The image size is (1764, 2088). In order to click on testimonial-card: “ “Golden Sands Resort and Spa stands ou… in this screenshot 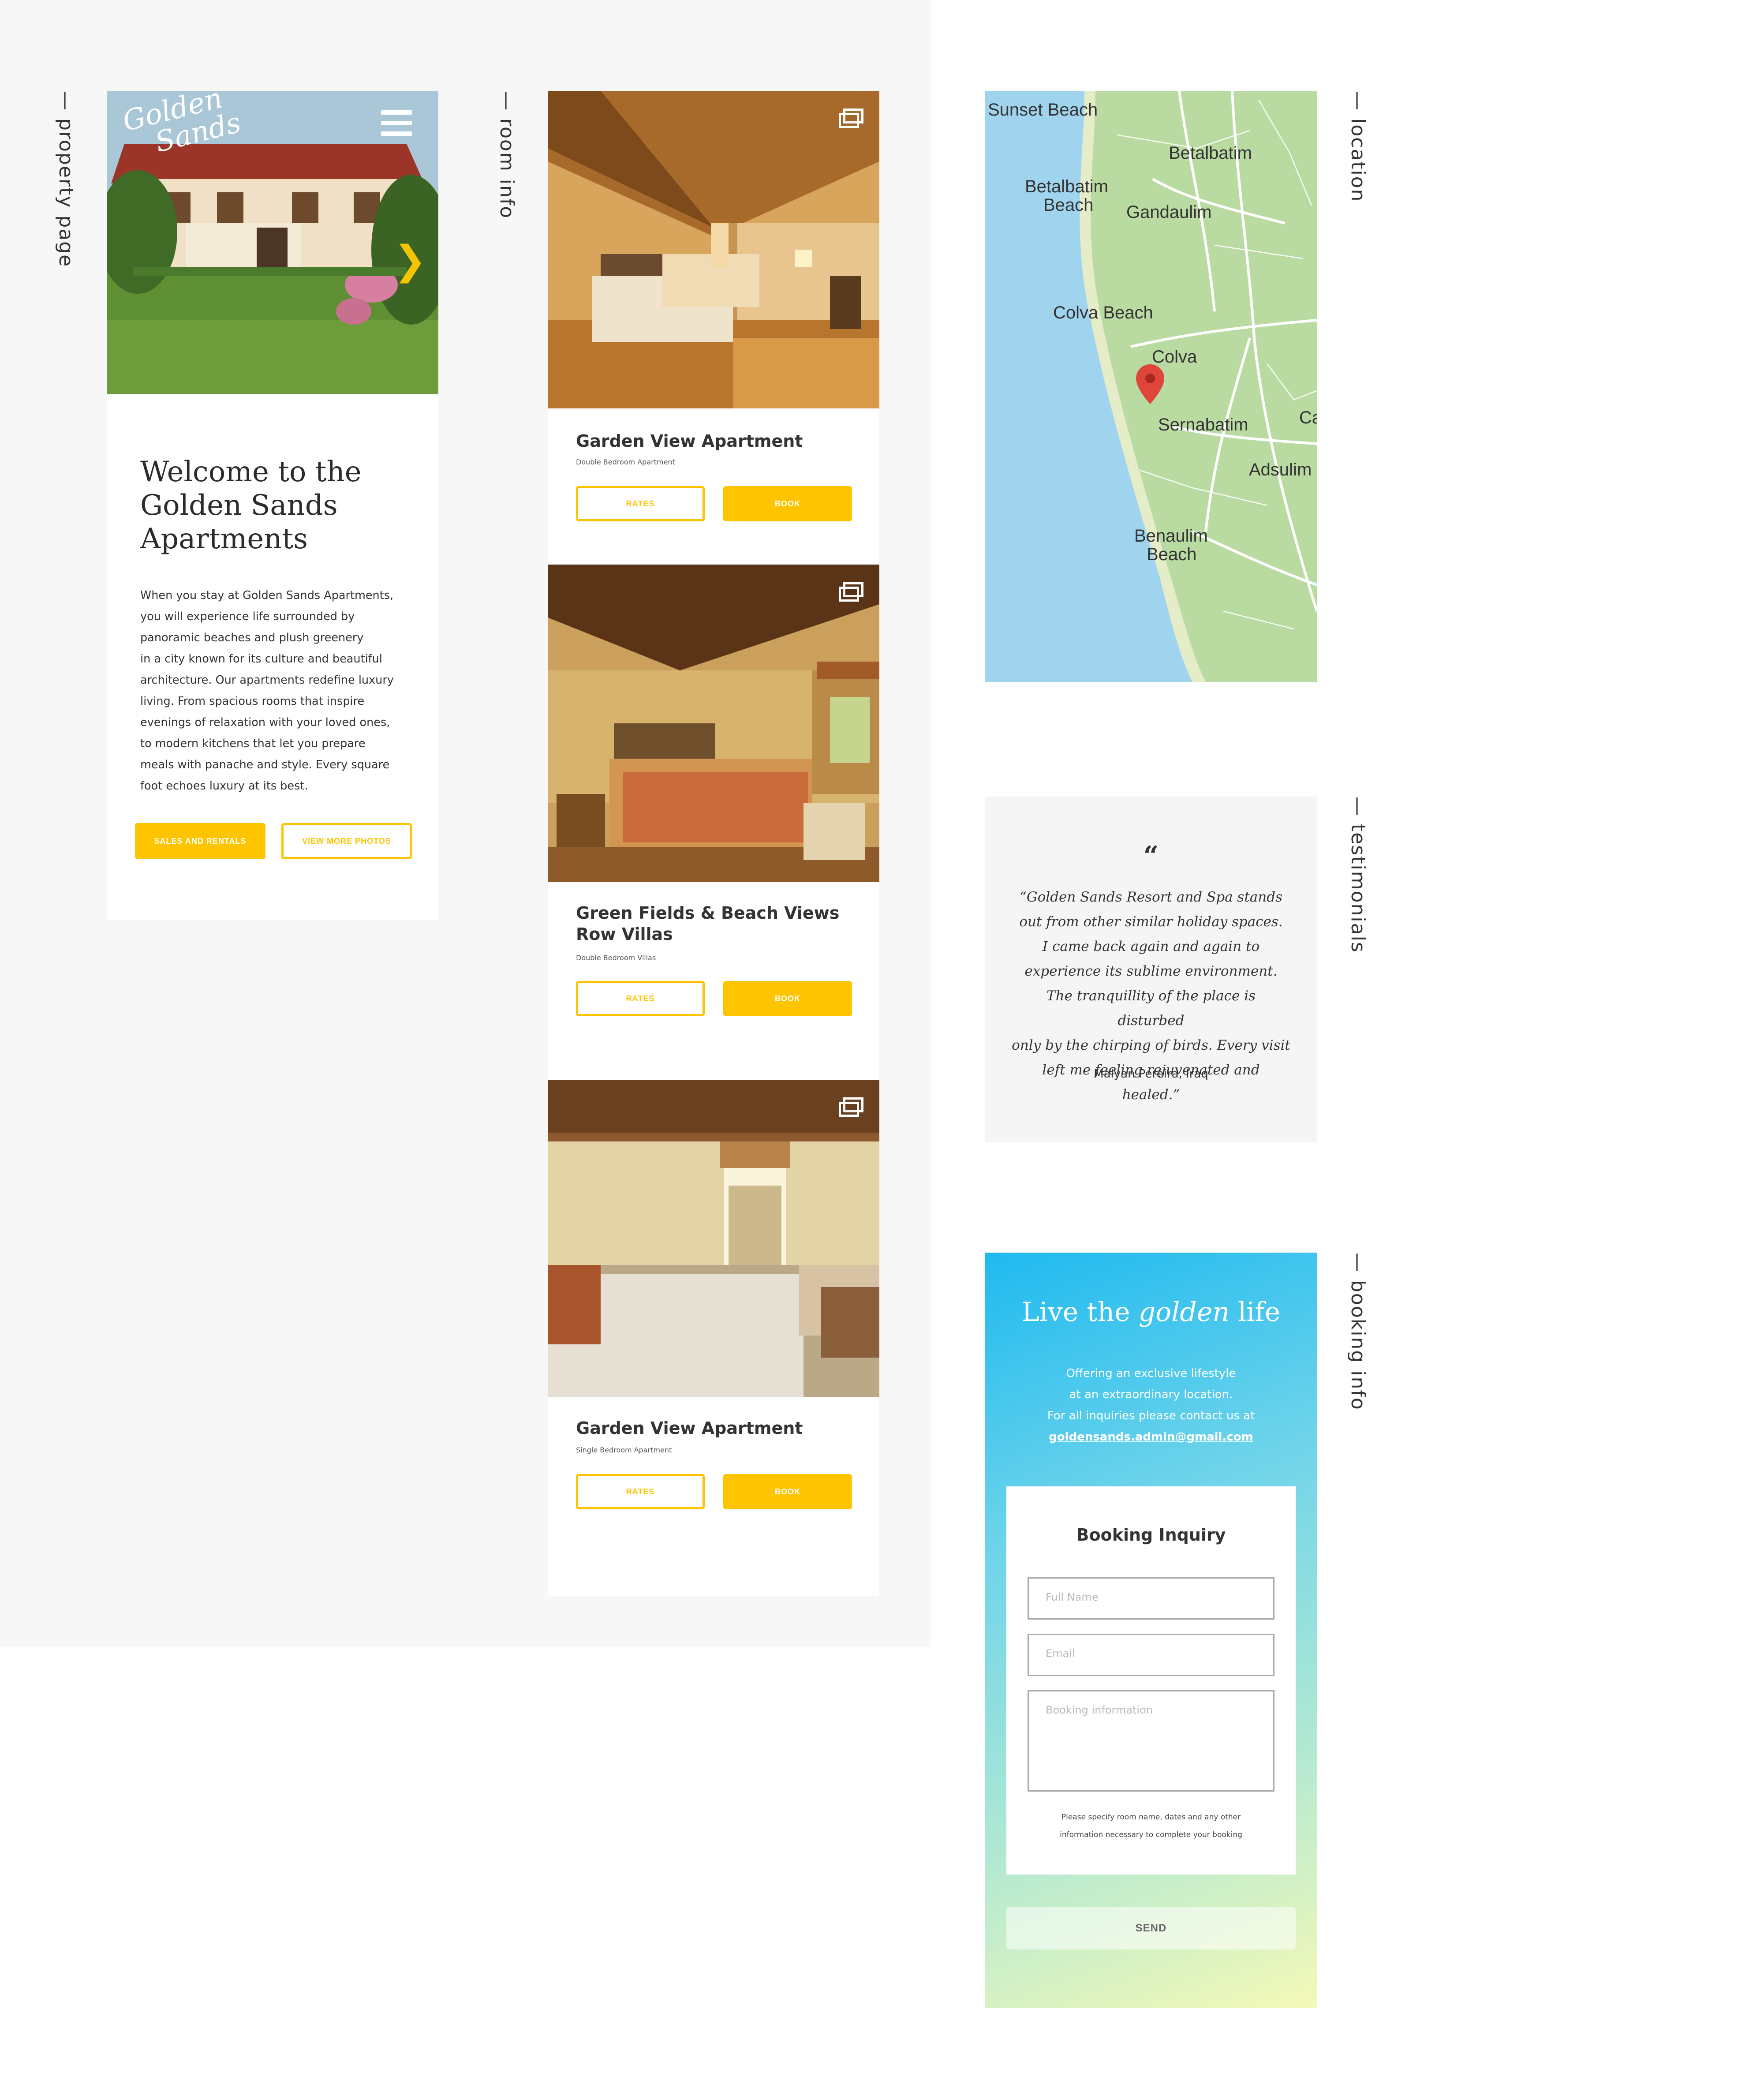, I will do `click(1151, 969)`.